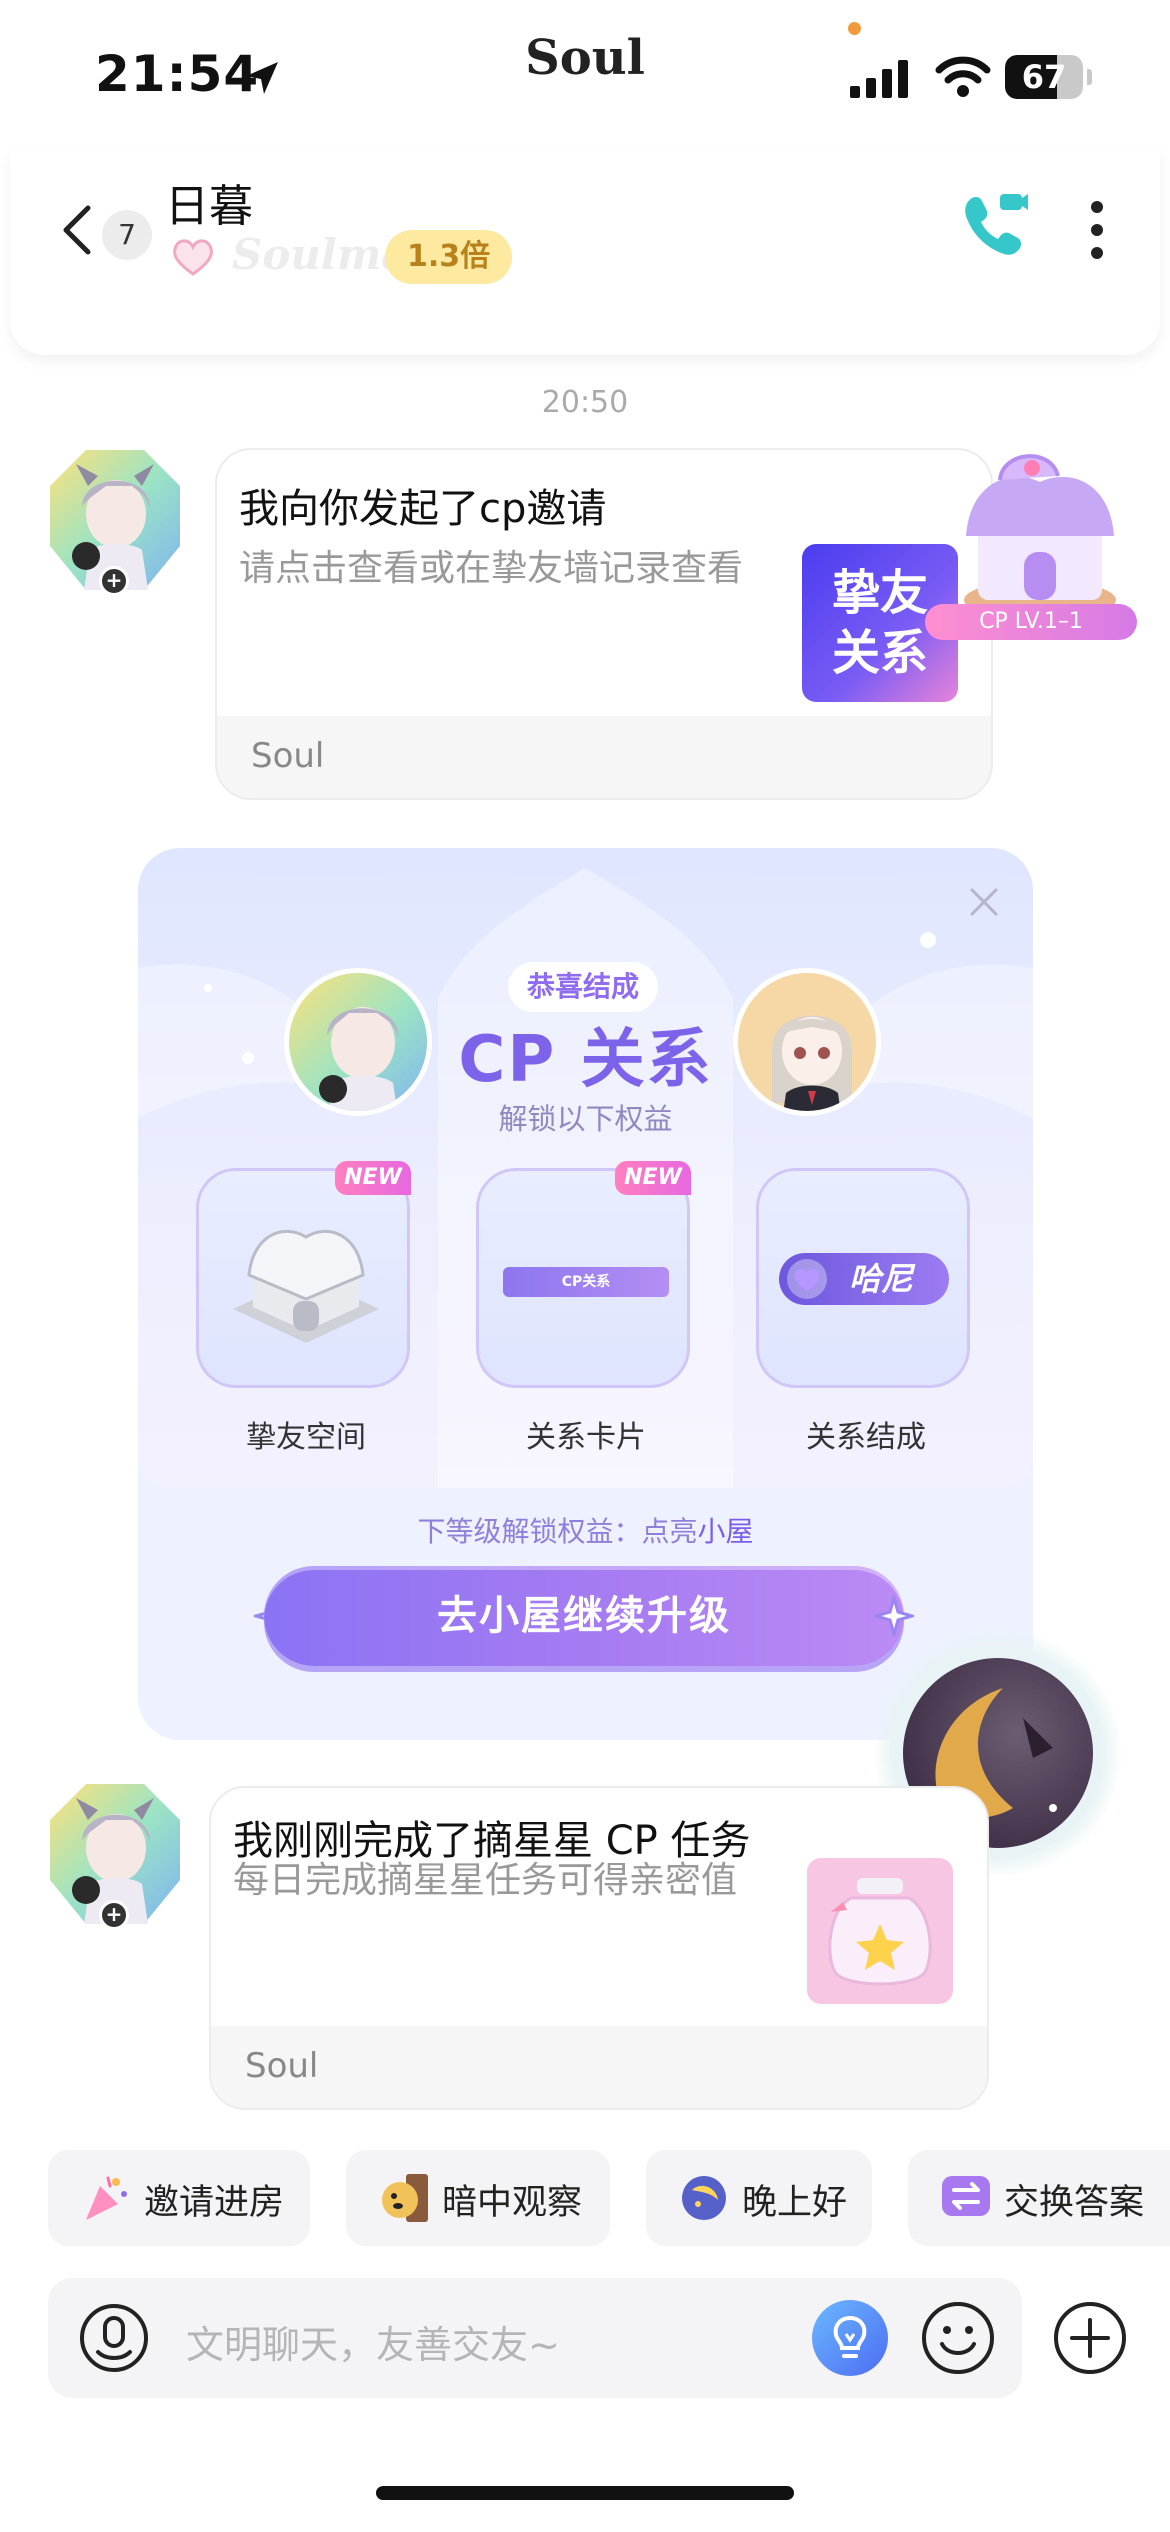 Image resolution: width=1170 pixels, height=2532 pixels. What do you see at coordinates (984, 902) in the screenshot?
I see `close-icon` at bounding box center [984, 902].